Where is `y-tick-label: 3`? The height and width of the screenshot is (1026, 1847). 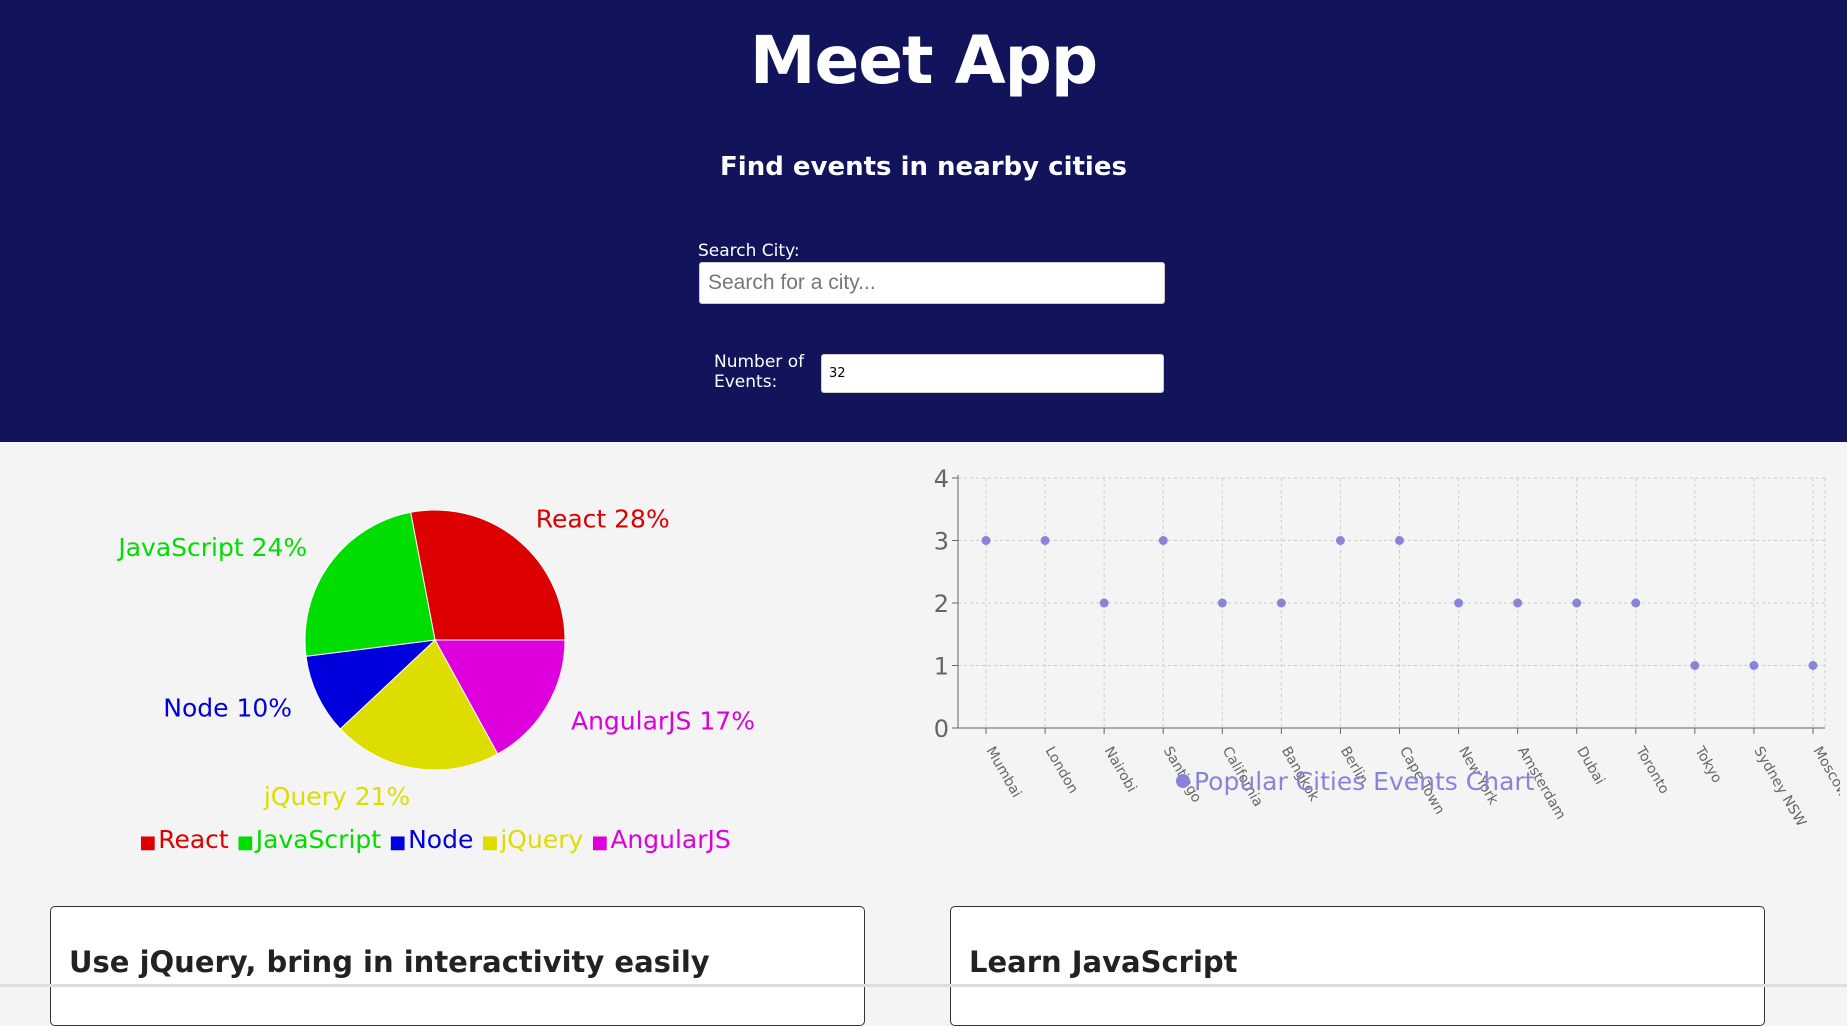
y-tick-label: 3 is located at coordinates (941, 542).